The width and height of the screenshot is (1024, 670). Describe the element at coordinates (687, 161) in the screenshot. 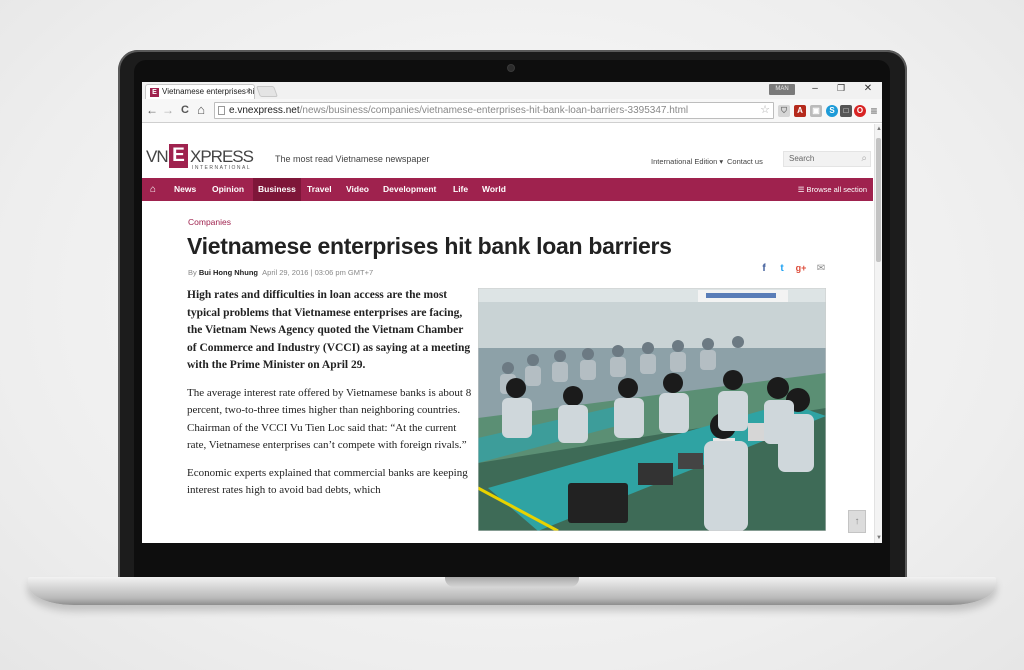

I see `international-edition-dropdown: International Edition ▾` at that location.